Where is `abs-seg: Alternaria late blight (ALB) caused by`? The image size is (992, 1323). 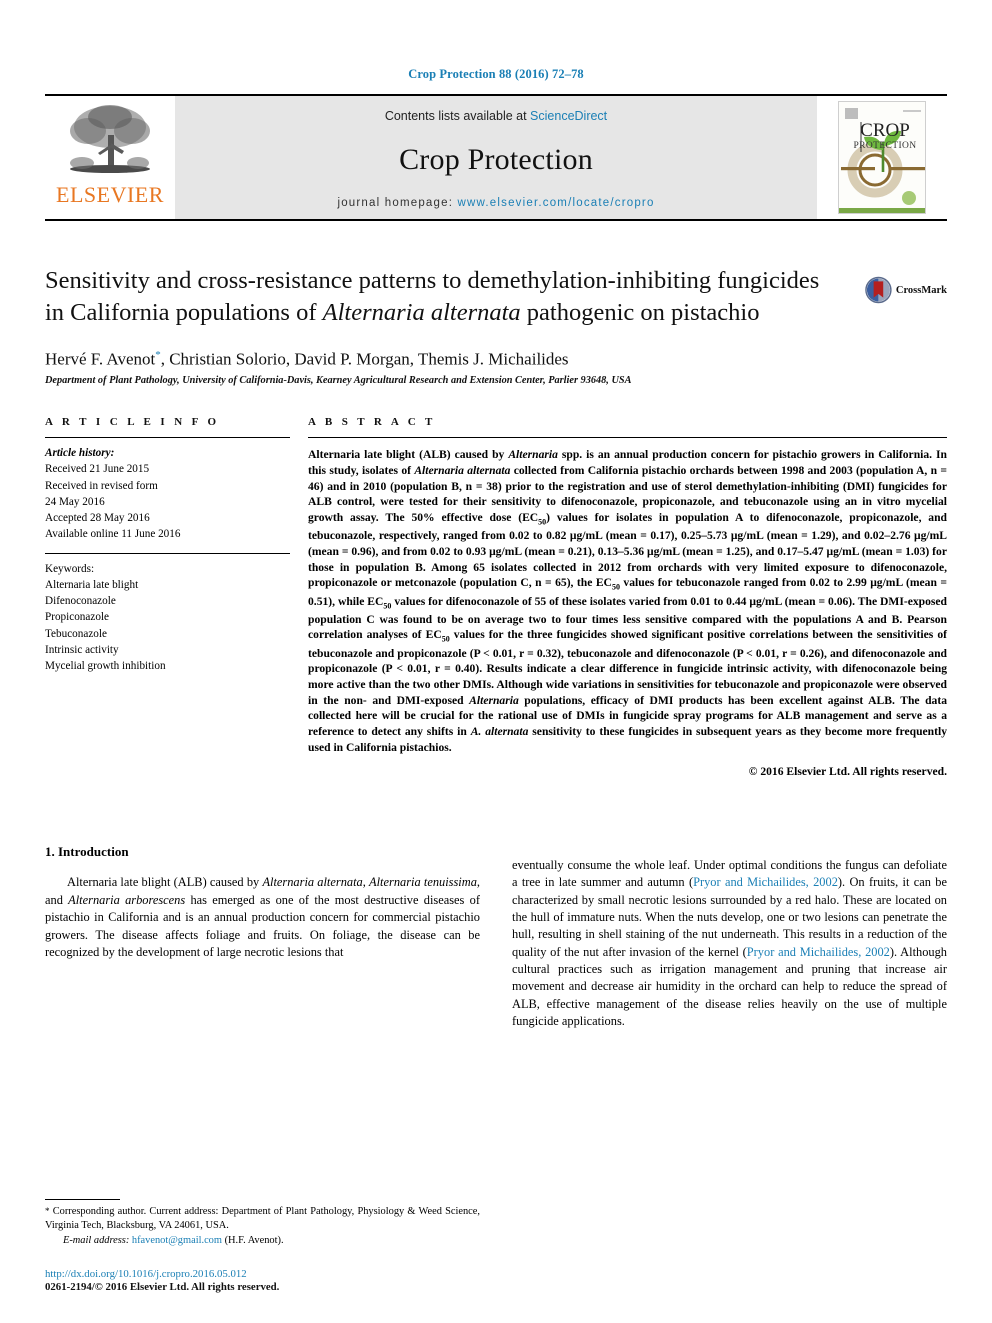
abs-seg: Alternaria late blight (ALB) caused by is located at coordinates (408, 455).